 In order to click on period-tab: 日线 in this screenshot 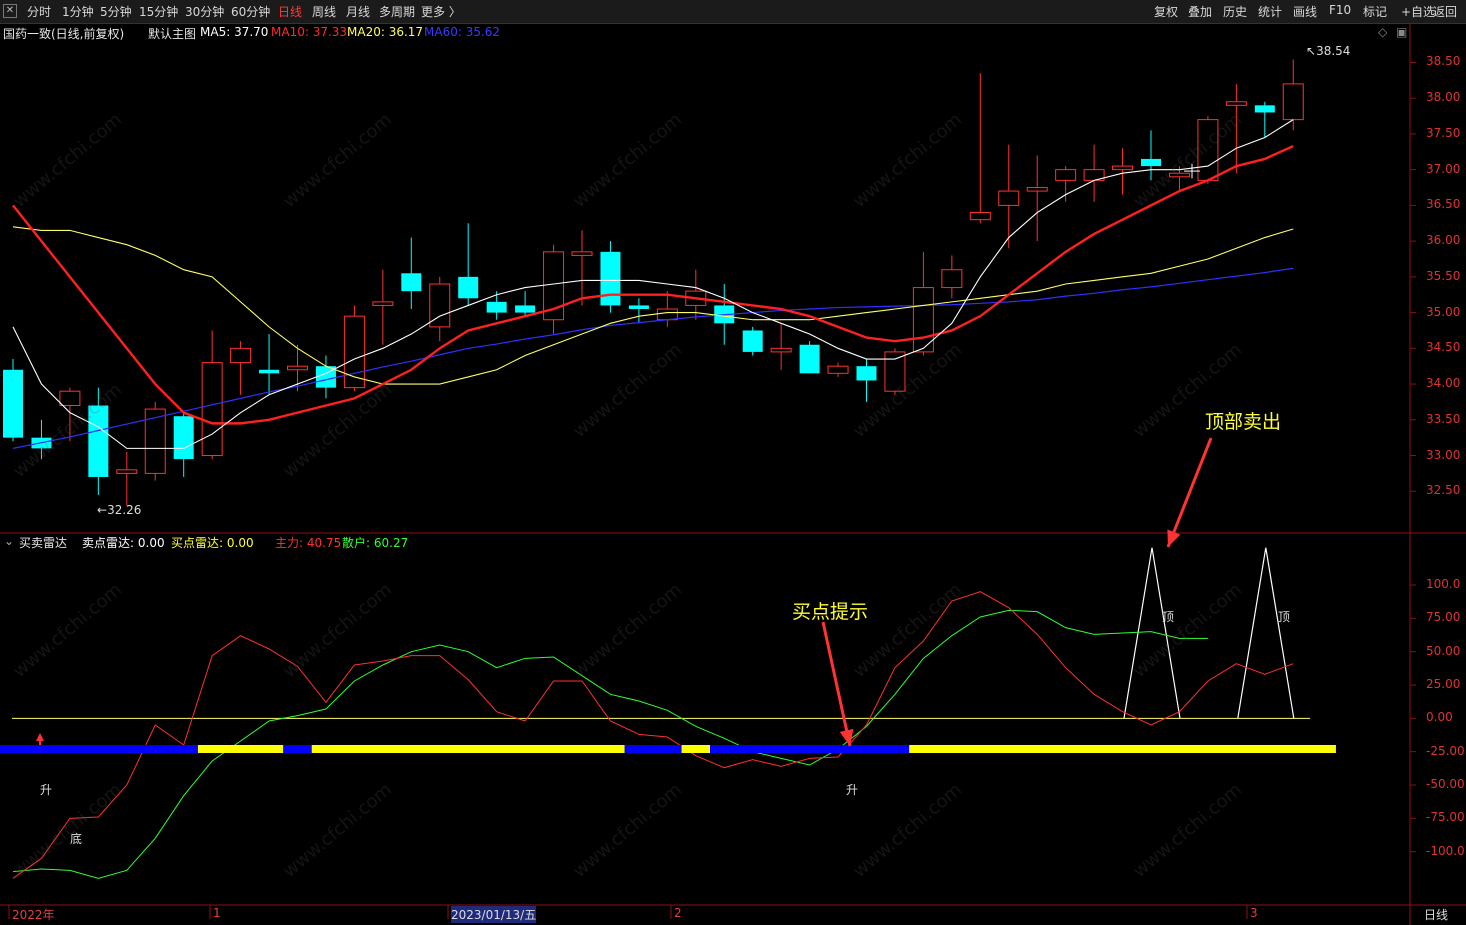, I will do `click(290, 11)`.